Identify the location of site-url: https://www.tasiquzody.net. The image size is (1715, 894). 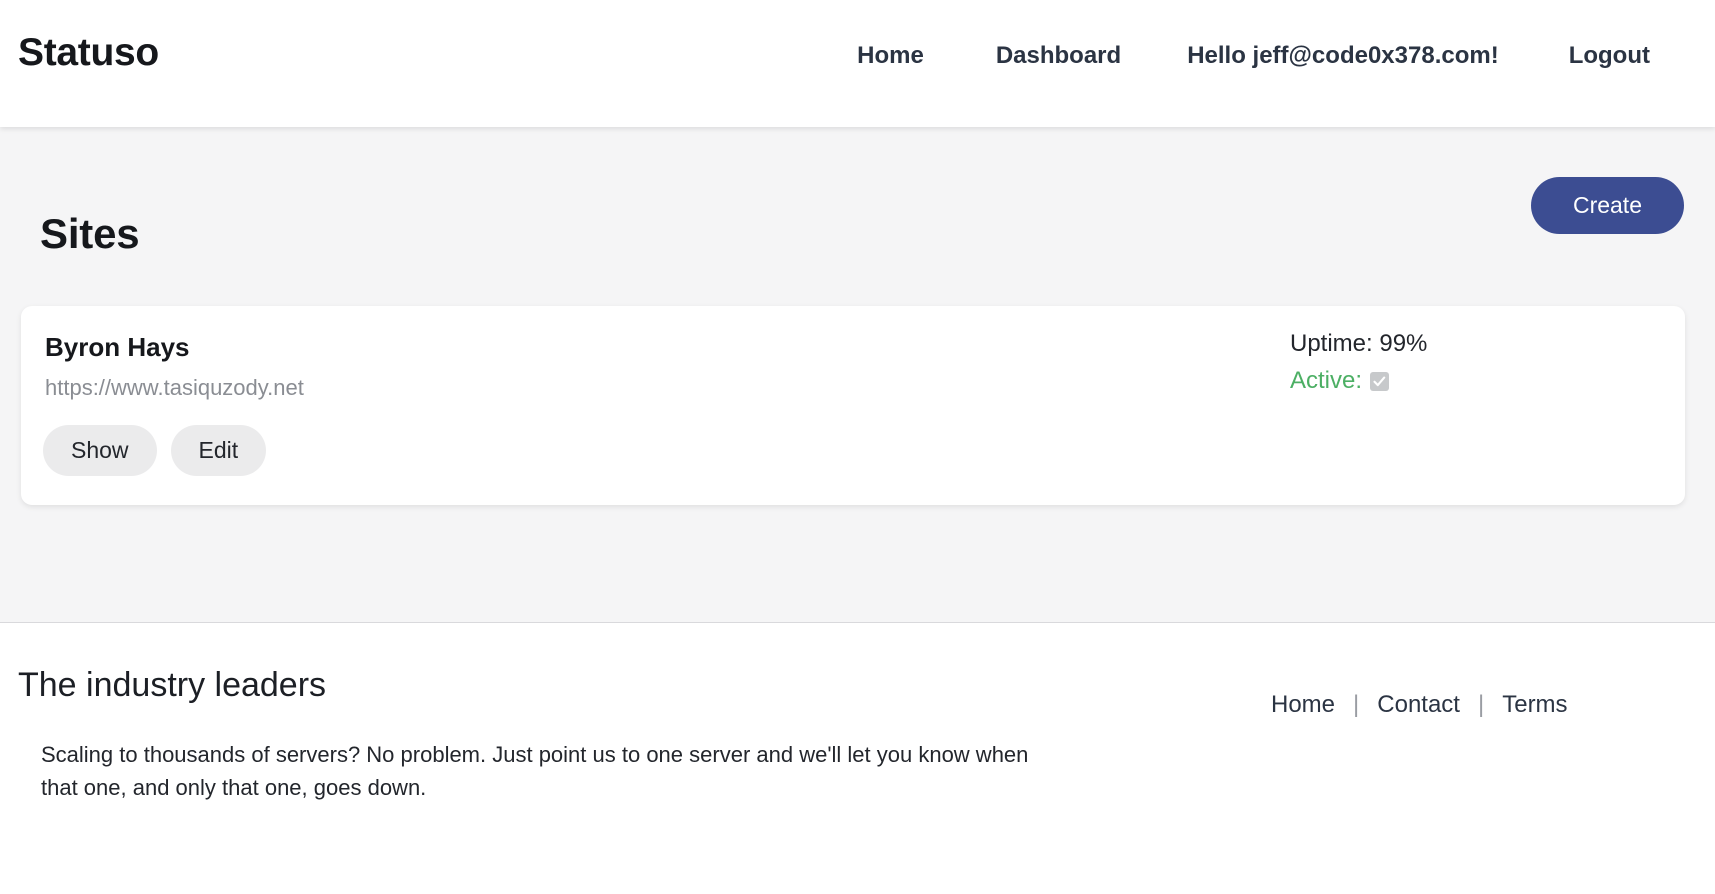
(174, 388).